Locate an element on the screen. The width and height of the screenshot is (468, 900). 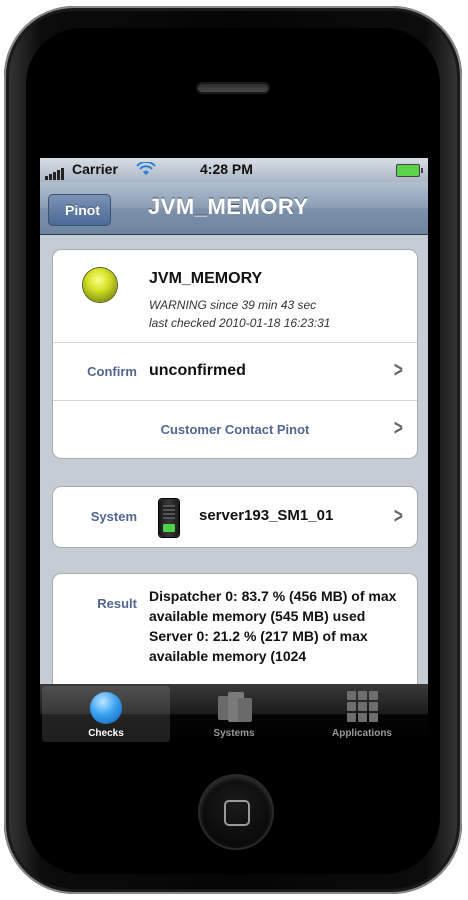
tab-checks: Checks is located at coordinates (106, 714).